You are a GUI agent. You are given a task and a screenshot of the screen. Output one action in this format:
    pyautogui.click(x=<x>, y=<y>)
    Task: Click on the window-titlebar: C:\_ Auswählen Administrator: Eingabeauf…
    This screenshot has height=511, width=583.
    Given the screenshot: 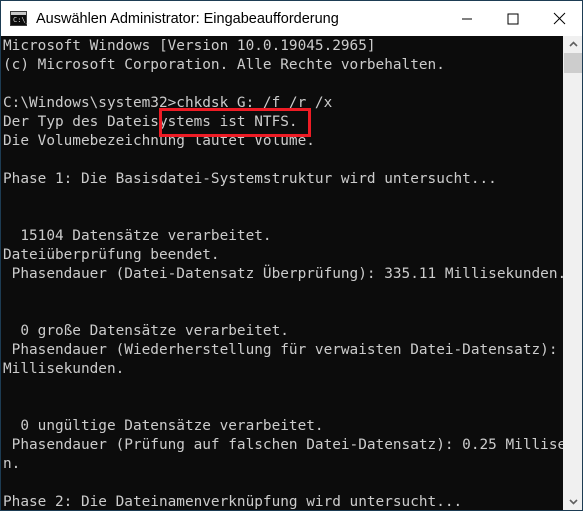 What is the action you would take?
    pyautogui.click(x=291, y=18)
    